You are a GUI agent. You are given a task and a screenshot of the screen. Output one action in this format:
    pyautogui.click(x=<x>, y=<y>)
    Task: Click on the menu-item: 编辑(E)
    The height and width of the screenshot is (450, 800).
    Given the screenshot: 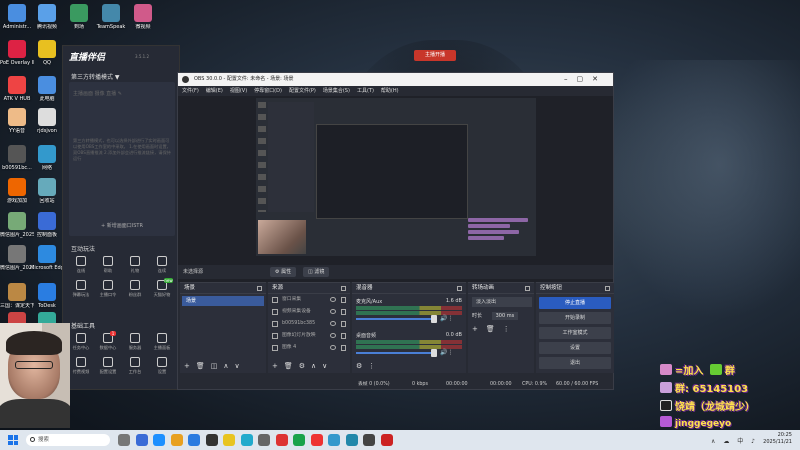 What is the action you would take?
    pyautogui.click(x=214, y=91)
    